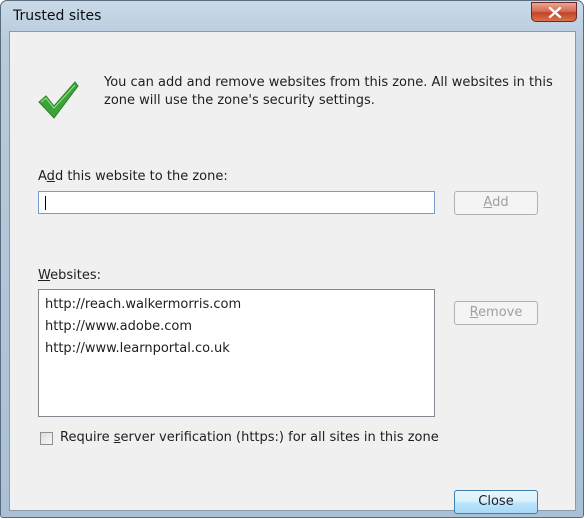 This screenshot has height=519, width=585. I want to click on add-button: Add, so click(496, 203).